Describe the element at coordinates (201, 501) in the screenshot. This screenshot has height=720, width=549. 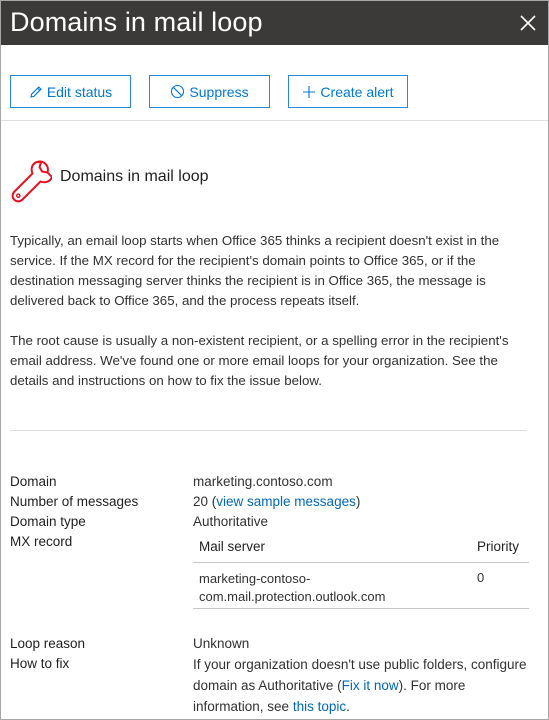
I see `messages-count: 20` at that location.